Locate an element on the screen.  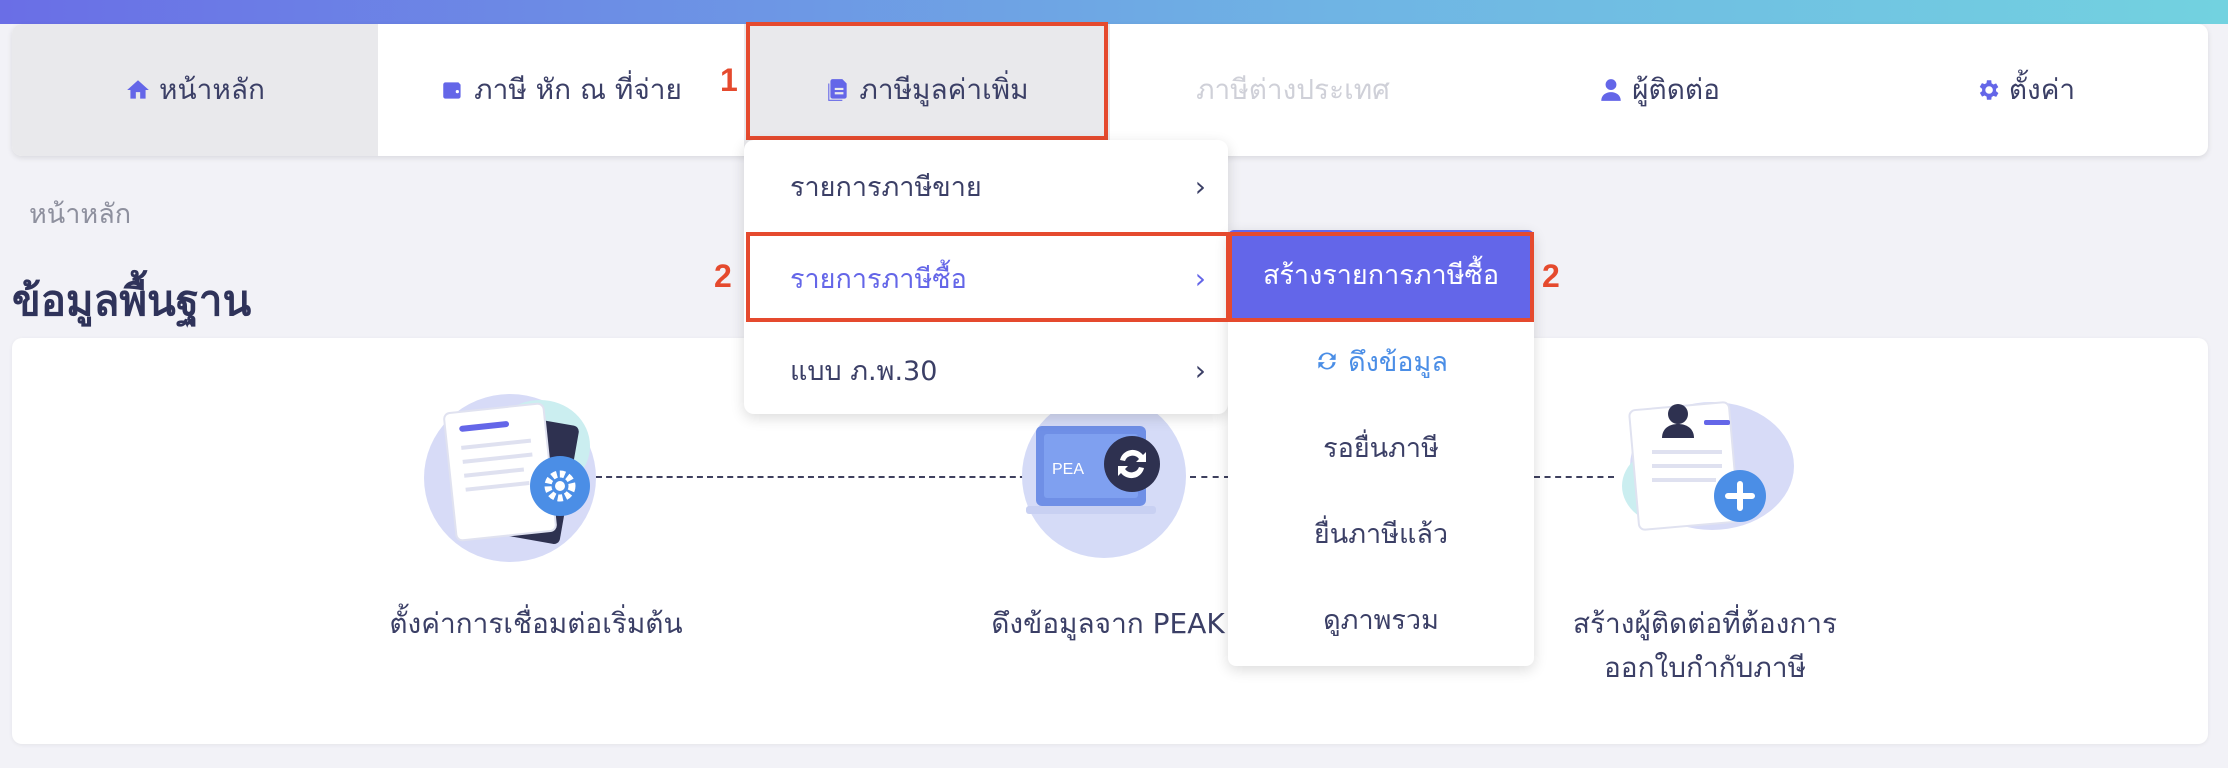
nav-item-foreign-tax: ภาษีต่างประเทศ is located at coordinates (1293, 90).